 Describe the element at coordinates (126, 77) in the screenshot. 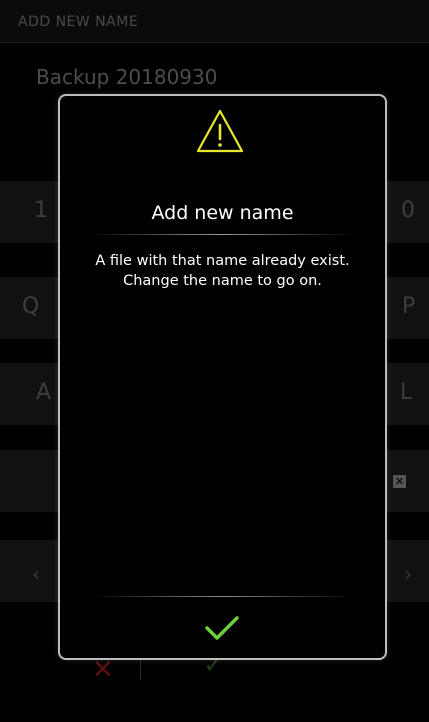

I see `name-input: Backup 20180930` at that location.